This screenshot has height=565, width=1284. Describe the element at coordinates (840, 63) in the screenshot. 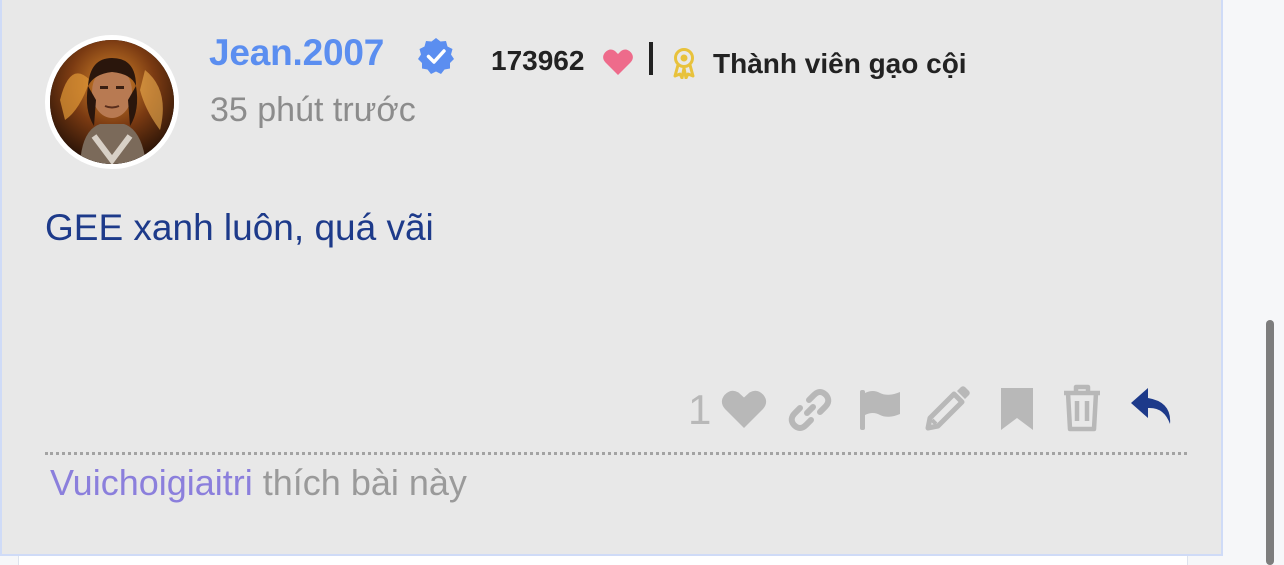

I see `author-rank: Thành viên gạo cội` at that location.